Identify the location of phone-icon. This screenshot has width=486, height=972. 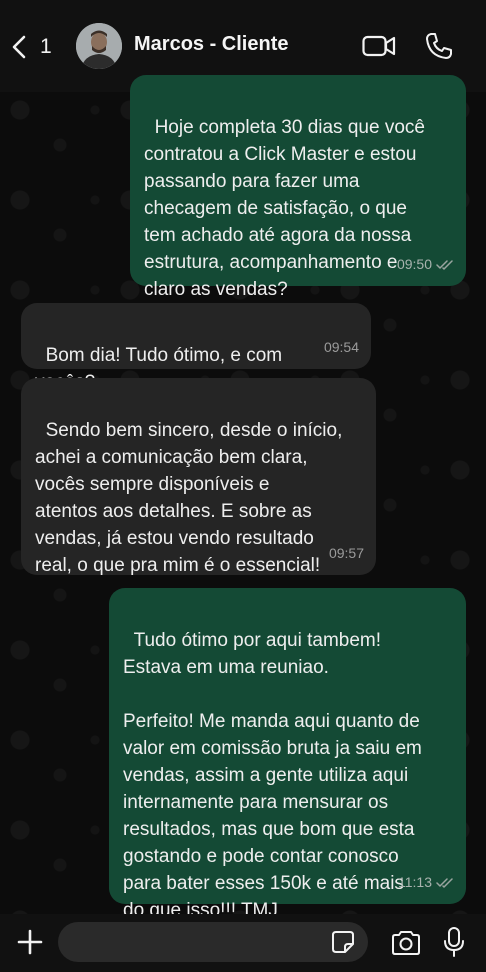
(439, 46).